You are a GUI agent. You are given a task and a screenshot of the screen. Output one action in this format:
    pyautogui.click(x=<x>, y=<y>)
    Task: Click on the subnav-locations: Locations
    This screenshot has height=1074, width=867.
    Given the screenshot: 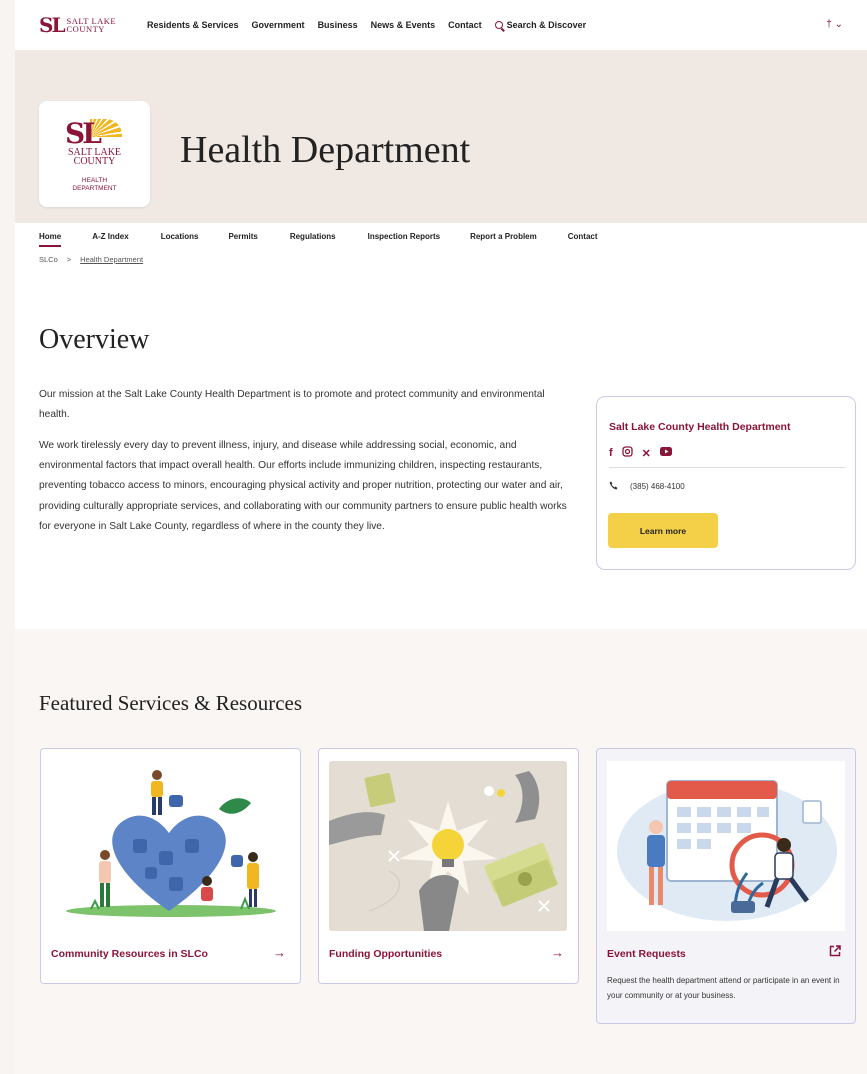 What is the action you would take?
    pyautogui.click(x=180, y=236)
    